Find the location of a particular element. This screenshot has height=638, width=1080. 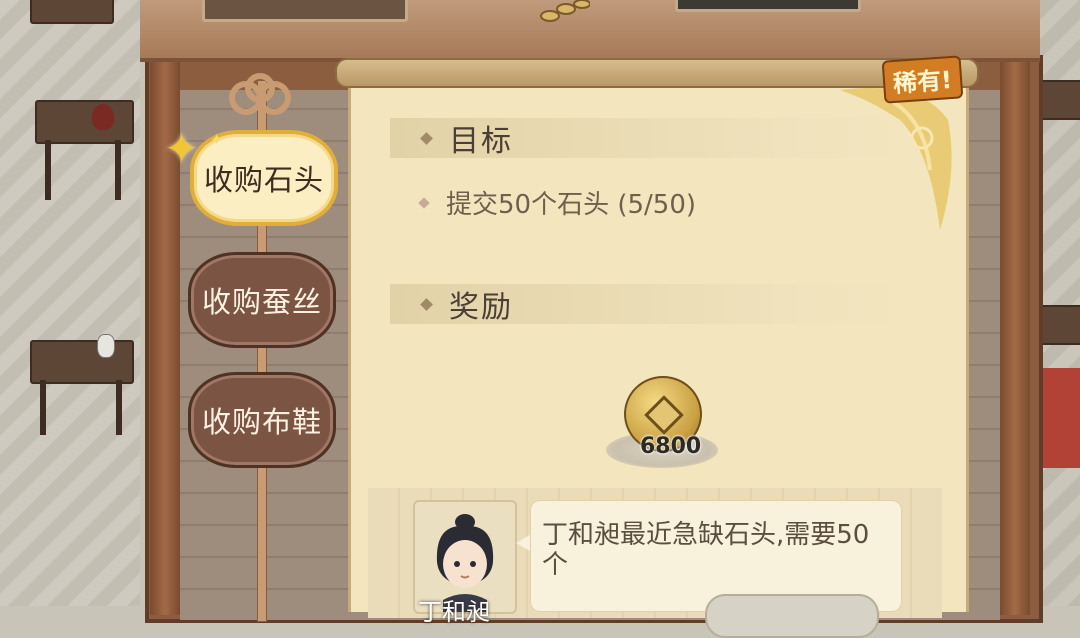

objective-header: 目标 is located at coordinates (650, 138).